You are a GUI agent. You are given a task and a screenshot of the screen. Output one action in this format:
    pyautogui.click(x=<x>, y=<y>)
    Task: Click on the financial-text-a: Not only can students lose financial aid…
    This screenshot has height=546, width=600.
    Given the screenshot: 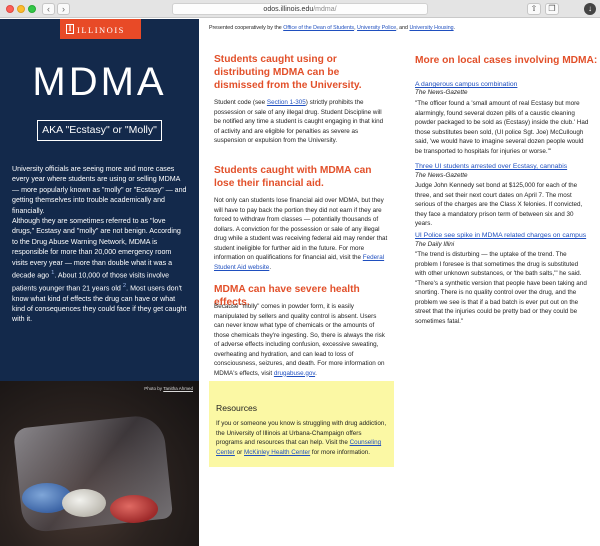 What is the action you would take?
    pyautogui.click(x=301, y=229)
    